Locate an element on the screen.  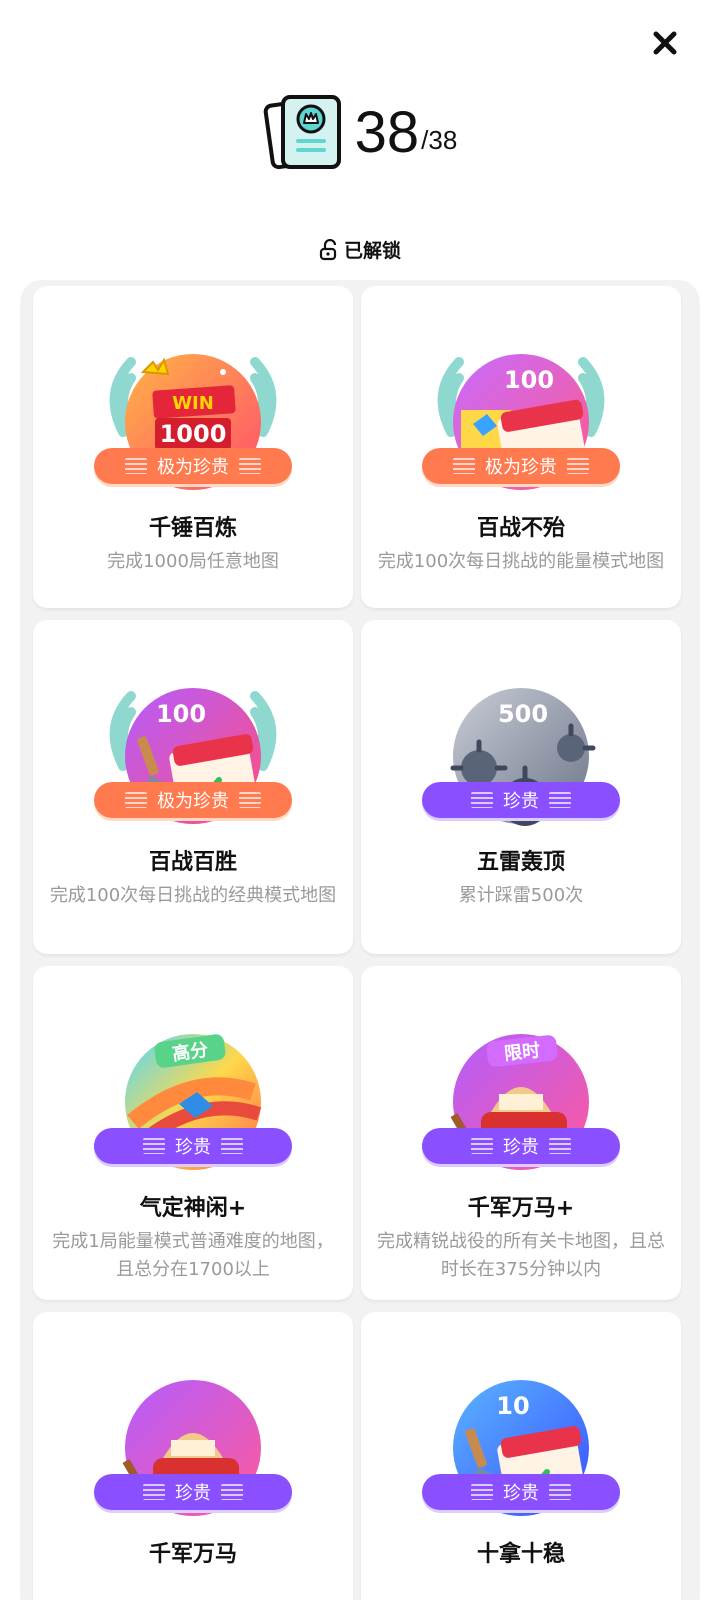
badge-number: 500 is located at coordinates (523, 714).